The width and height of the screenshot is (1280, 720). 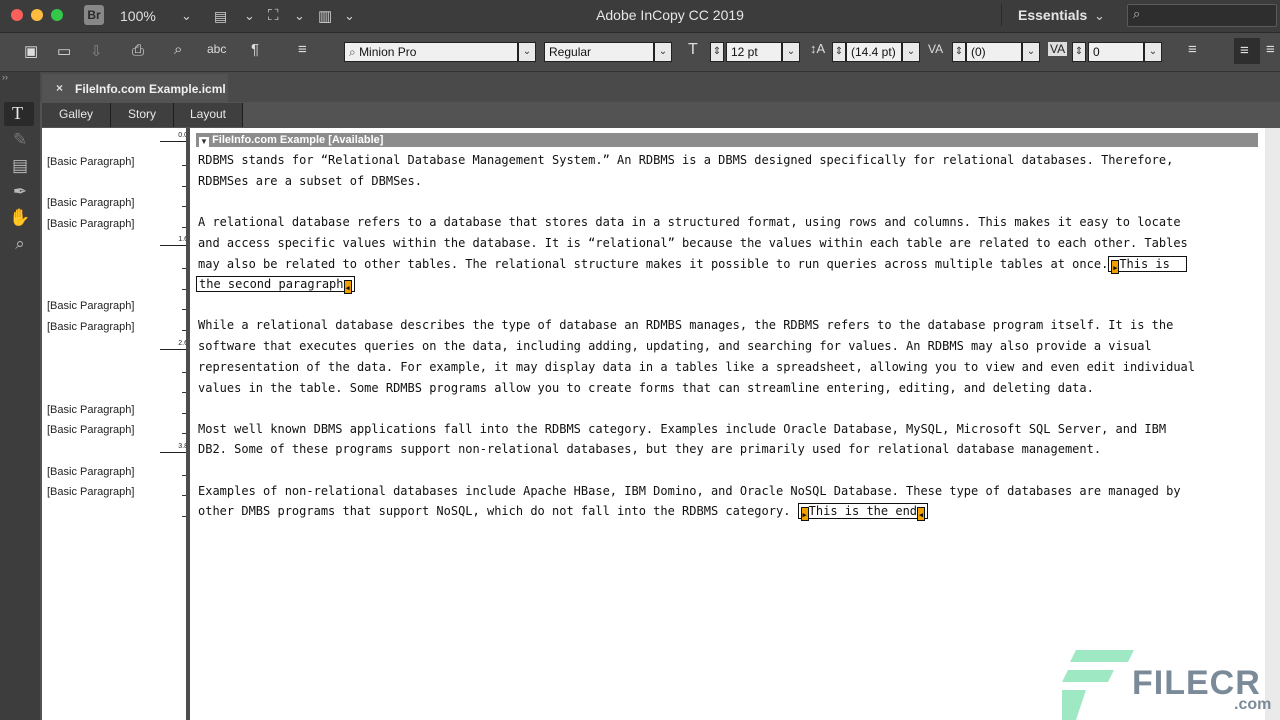 I want to click on inline-note: ▶ This is, so click(x=1148, y=265).